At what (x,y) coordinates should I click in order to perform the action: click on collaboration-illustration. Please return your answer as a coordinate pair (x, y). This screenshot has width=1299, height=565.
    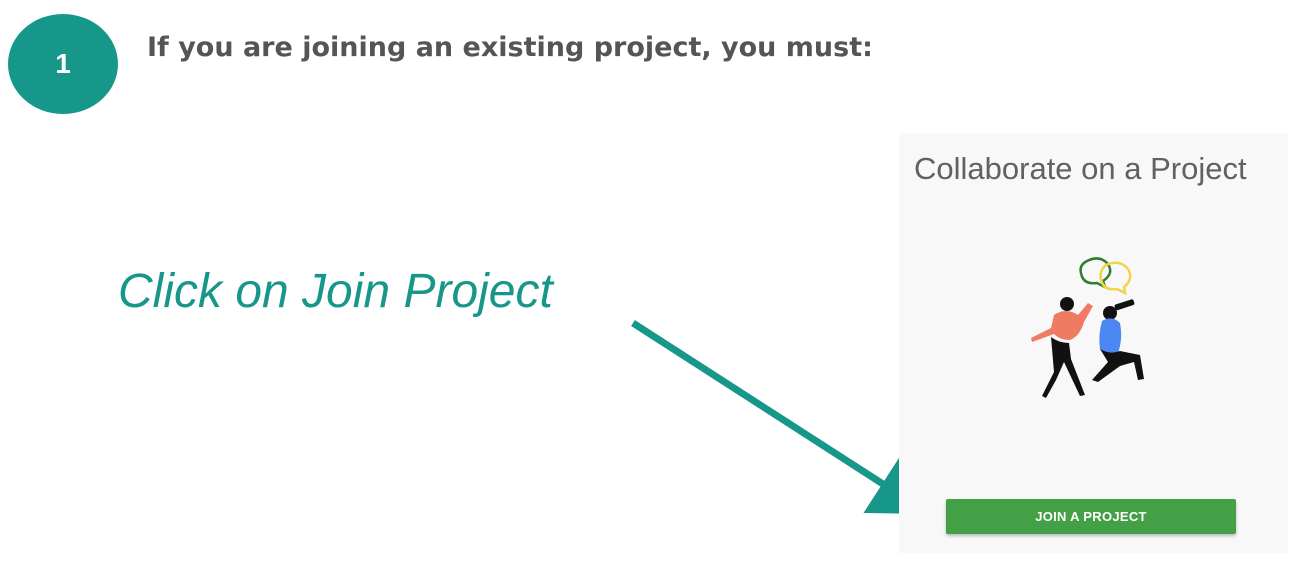
    Looking at the image, I should click on (1087, 327).